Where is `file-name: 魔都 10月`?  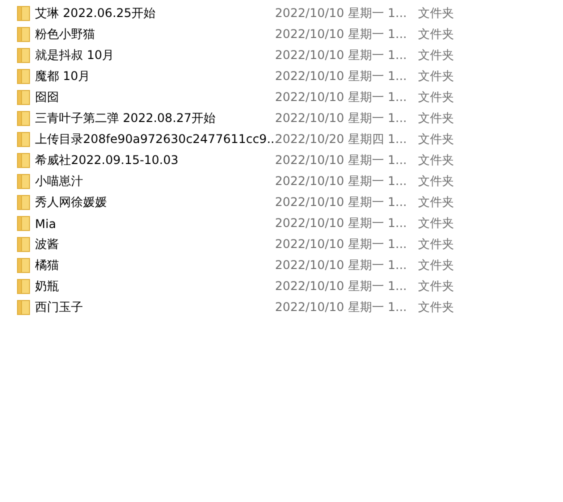 file-name: 魔都 10月 is located at coordinates (155, 76).